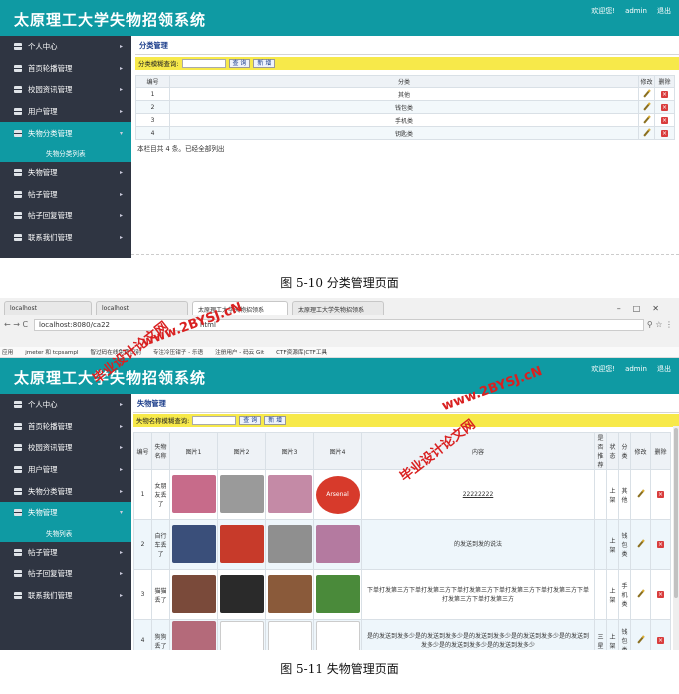  I want to click on sidebar-item-label: 校园资讯管理, so click(50, 448).